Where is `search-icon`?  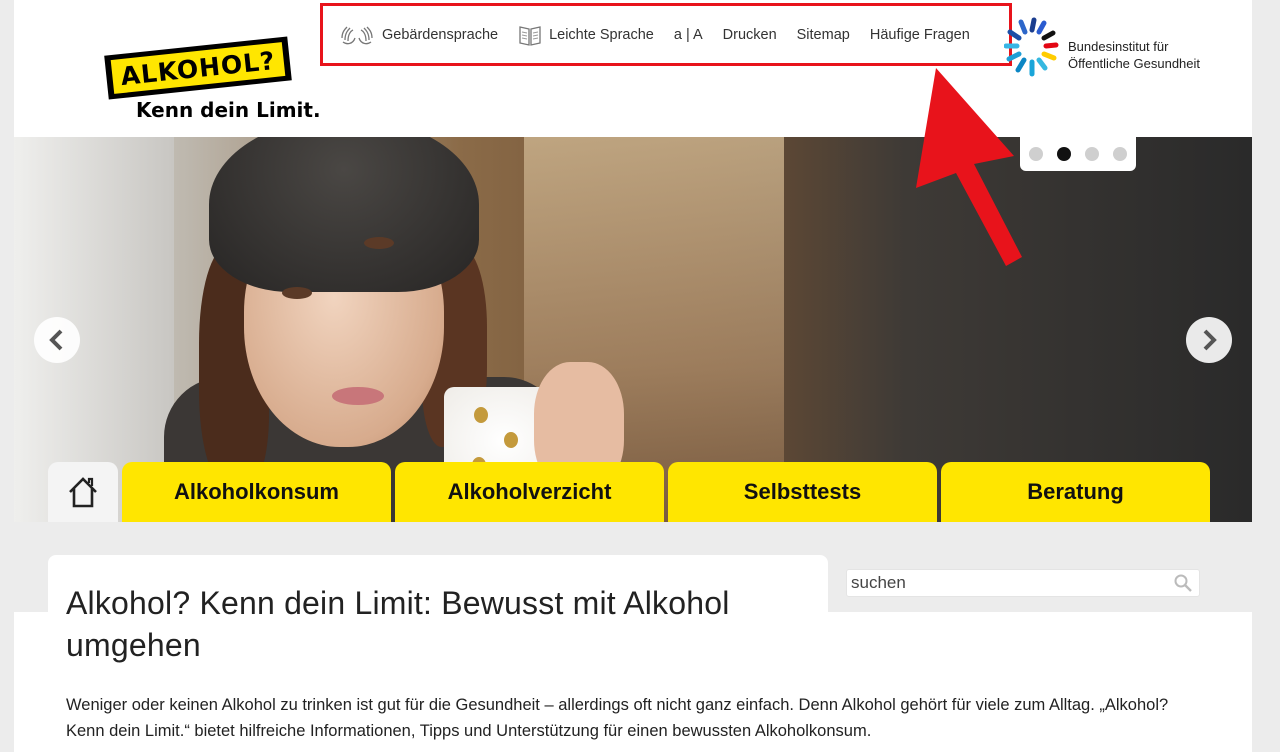 search-icon is located at coordinates (1183, 583).